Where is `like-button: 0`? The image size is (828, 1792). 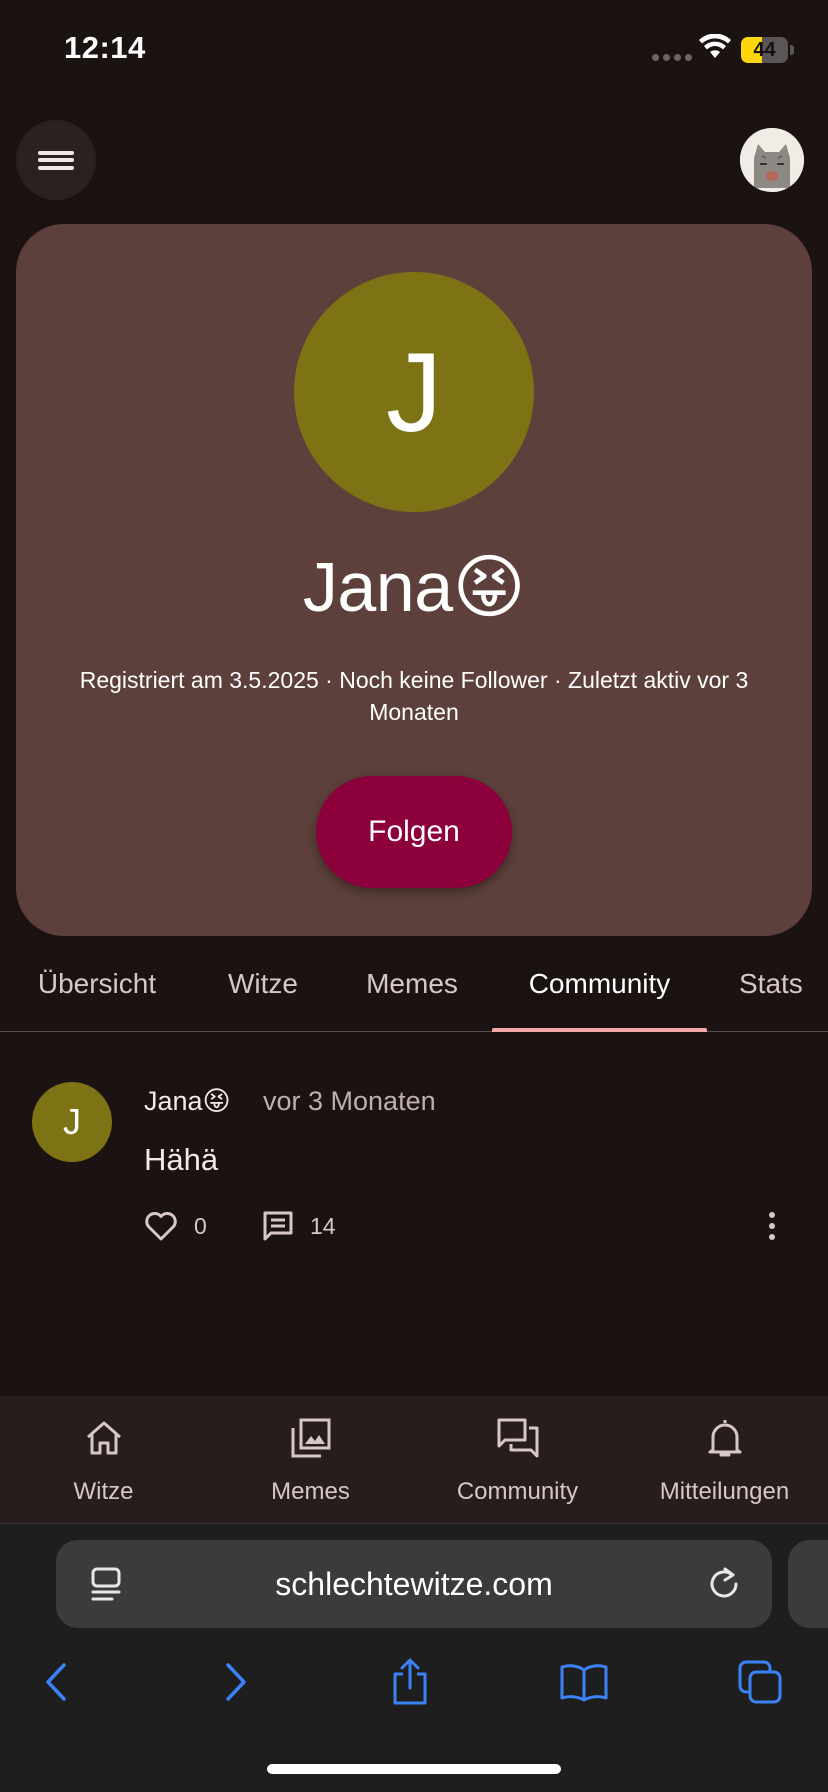
like-button: 0 is located at coordinates (175, 1226).